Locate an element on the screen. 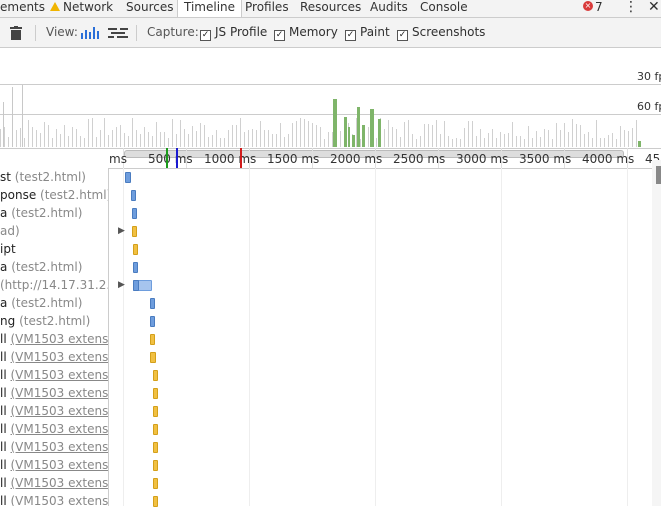 This screenshot has width=661, height=507. paint-frame-bar is located at coordinates (639, 144).